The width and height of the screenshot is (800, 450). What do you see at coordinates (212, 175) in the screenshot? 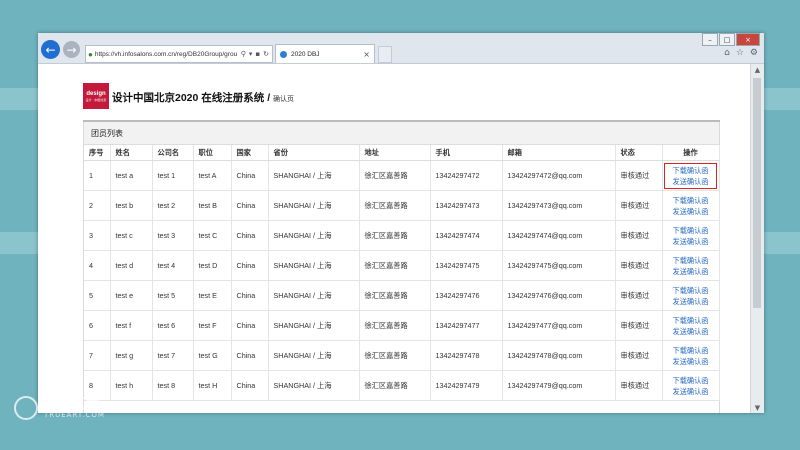
I see `cell-title: test A` at bounding box center [212, 175].